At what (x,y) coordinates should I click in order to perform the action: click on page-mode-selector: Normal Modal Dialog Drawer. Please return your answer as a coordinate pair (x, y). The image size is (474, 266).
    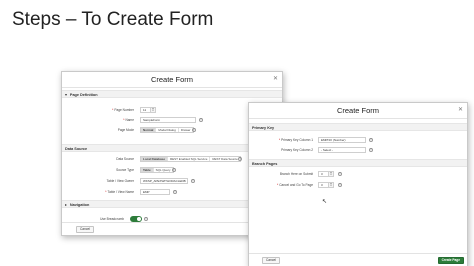
    Looking at the image, I should click on (167, 130).